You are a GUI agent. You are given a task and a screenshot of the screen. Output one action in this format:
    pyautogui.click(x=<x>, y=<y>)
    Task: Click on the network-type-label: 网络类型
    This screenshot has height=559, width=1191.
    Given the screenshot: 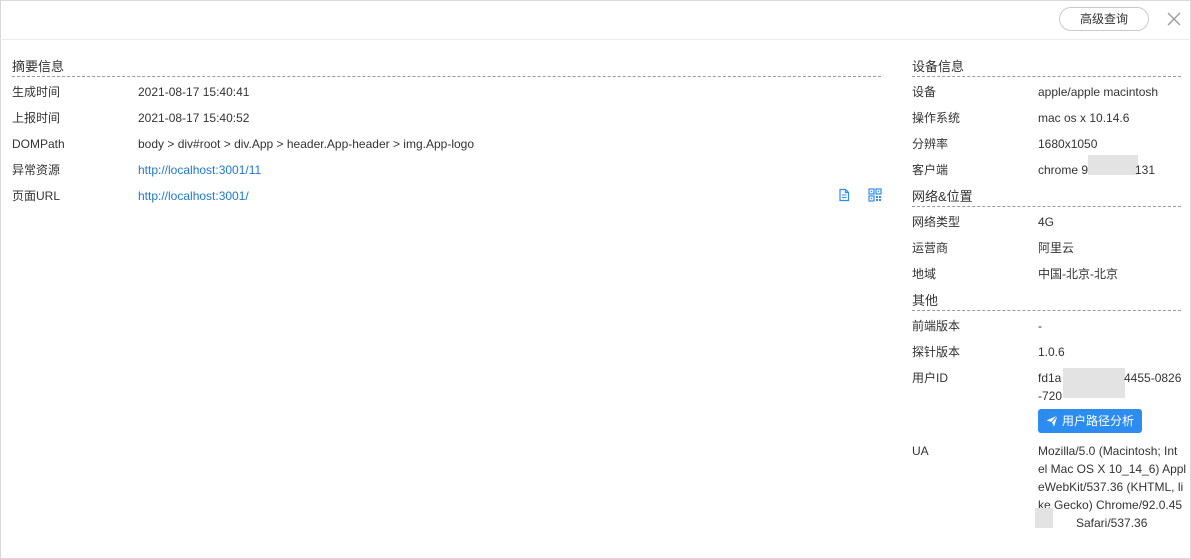 What is the action you would take?
    pyautogui.click(x=936, y=222)
    